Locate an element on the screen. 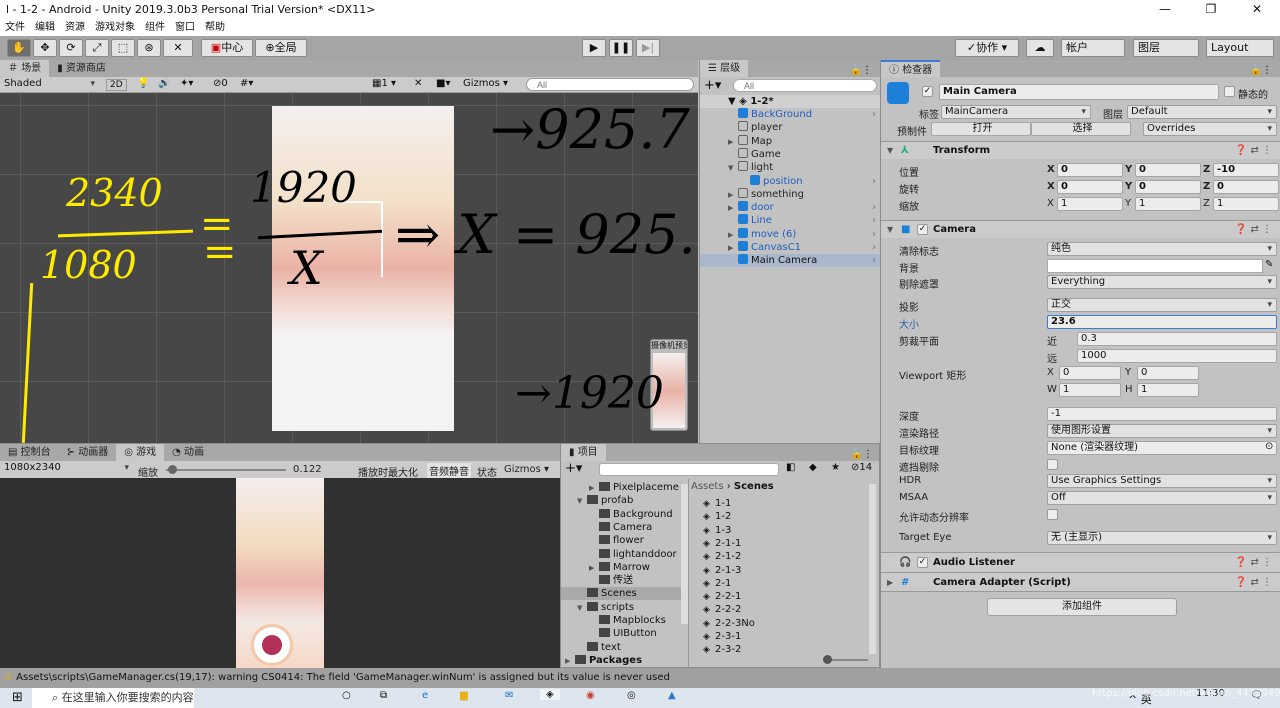  project-folder: 传送 is located at coordinates (621, 580).